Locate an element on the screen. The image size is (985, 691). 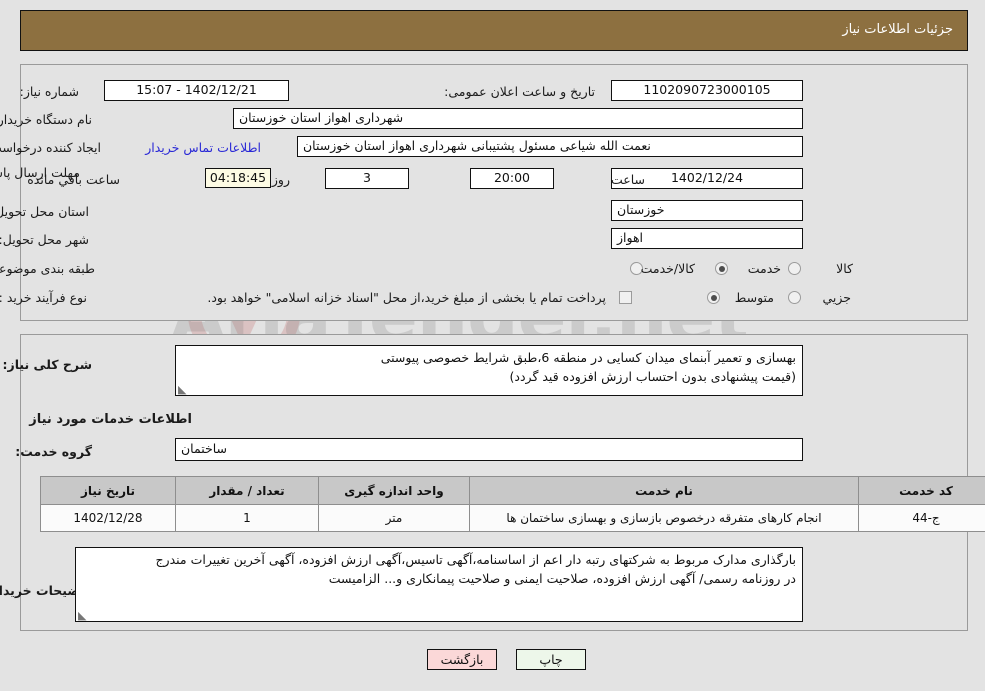
services-info-heading: اطلاعات خدمات مورد نیاز is located at coordinates (110, 419).